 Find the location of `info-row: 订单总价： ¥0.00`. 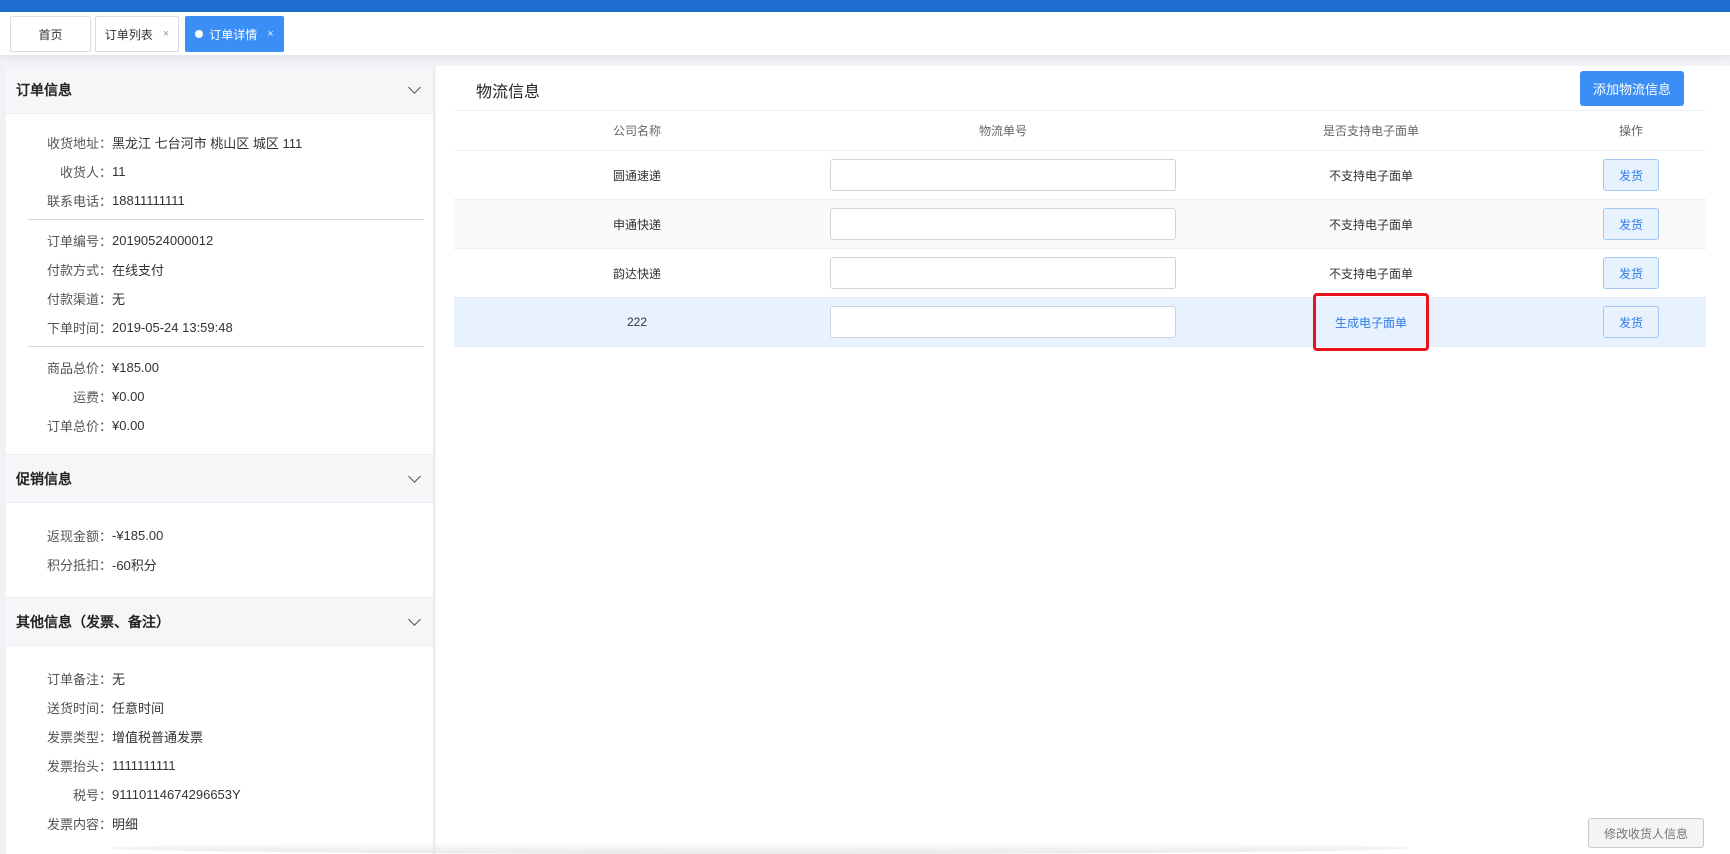

info-row: 订单总价： ¥0.00 is located at coordinates (219, 425).